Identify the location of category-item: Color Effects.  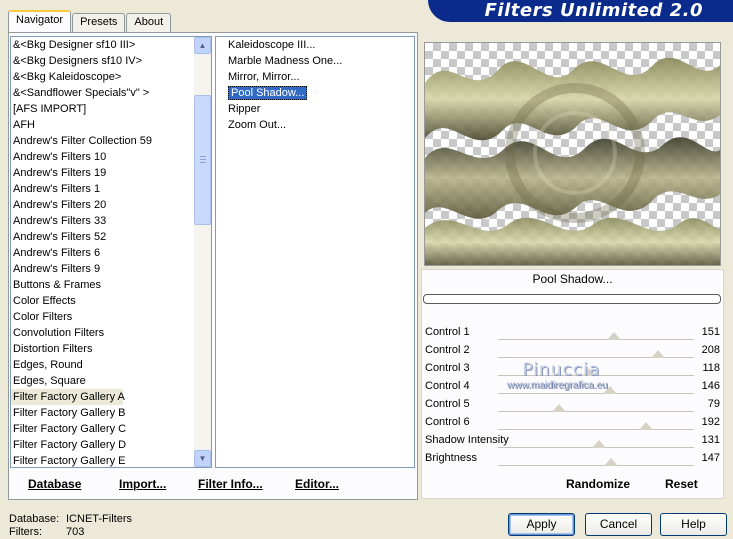
(111, 301).